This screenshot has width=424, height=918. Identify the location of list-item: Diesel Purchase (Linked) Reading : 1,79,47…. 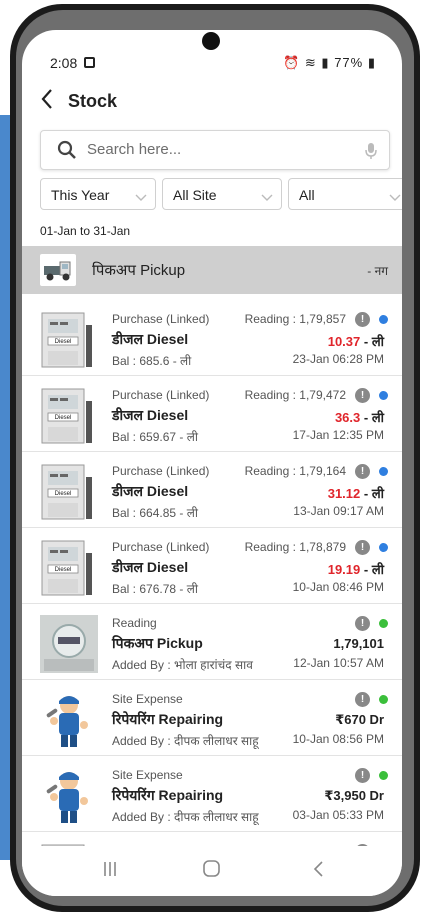
(212, 417).